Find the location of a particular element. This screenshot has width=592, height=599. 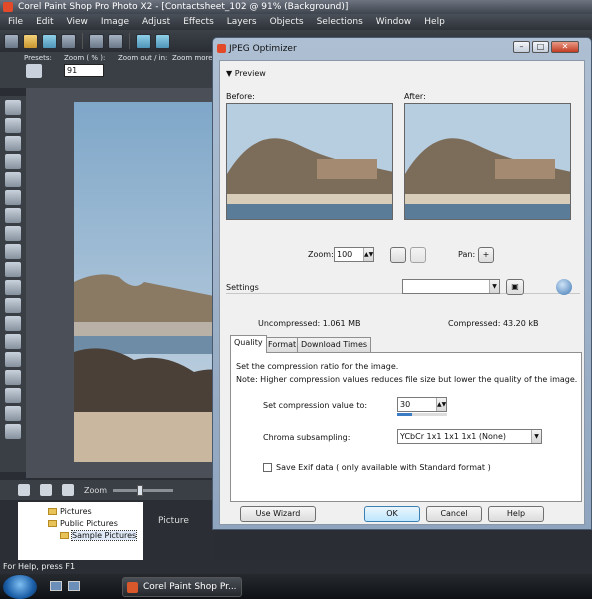

dropper-icon is located at coordinates (13, 161).